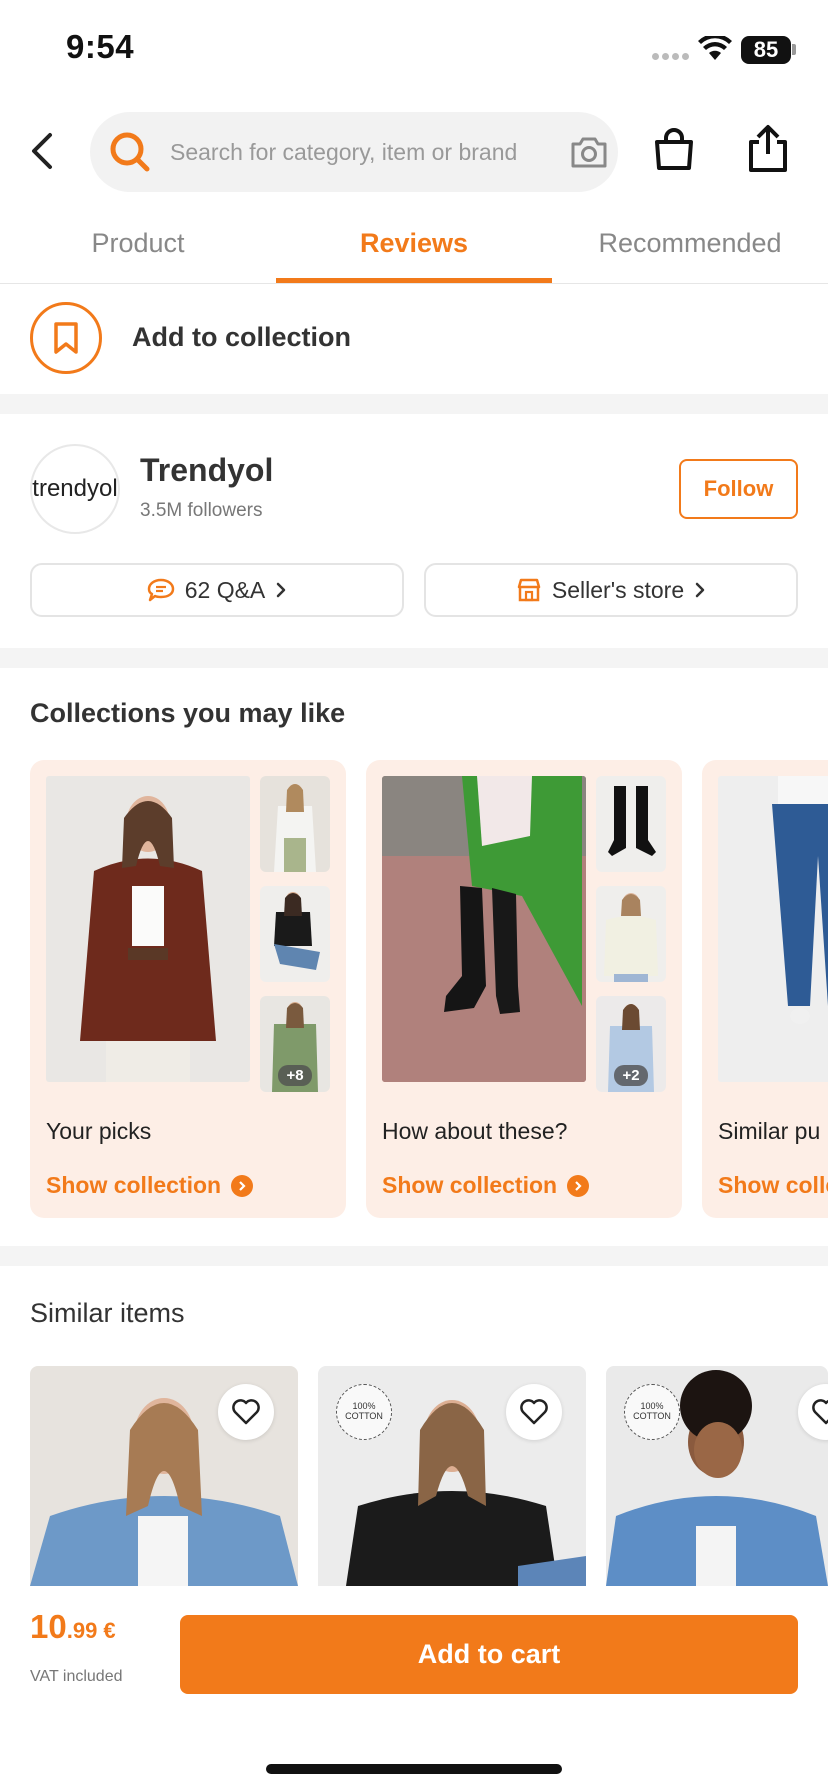 Image resolution: width=828 pixels, height=1792 pixels. I want to click on seller-name: Trendyol, so click(206, 470).